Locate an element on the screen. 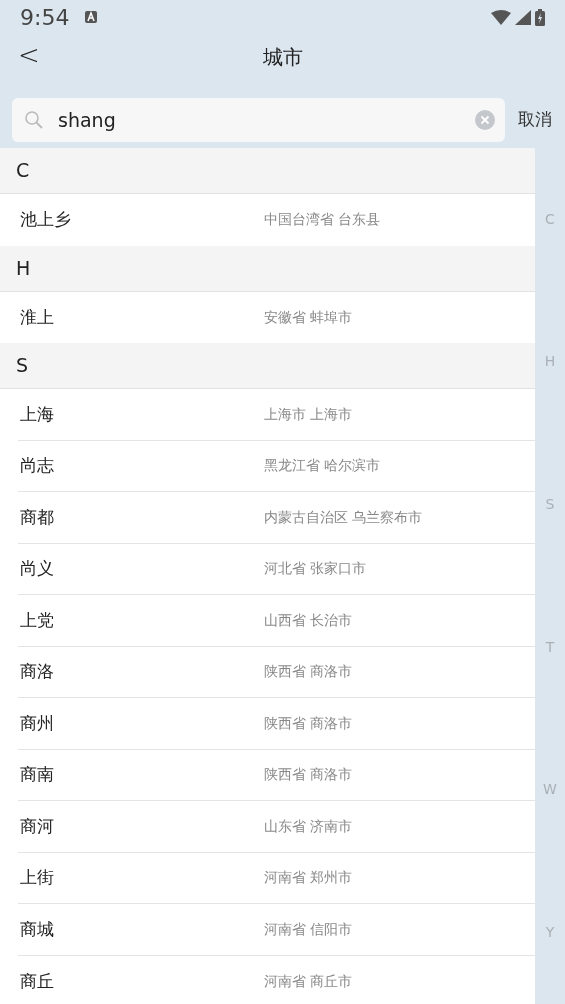  cancel-button: 取消 is located at coordinates (535, 120).